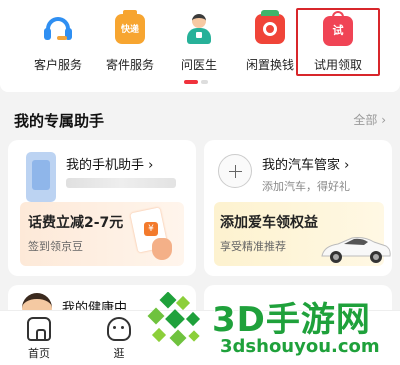 The height and width of the screenshot is (365, 400). Describe the element at coordinates (356, 250) in the screenshot. I see `sports-car-icon` at that location.